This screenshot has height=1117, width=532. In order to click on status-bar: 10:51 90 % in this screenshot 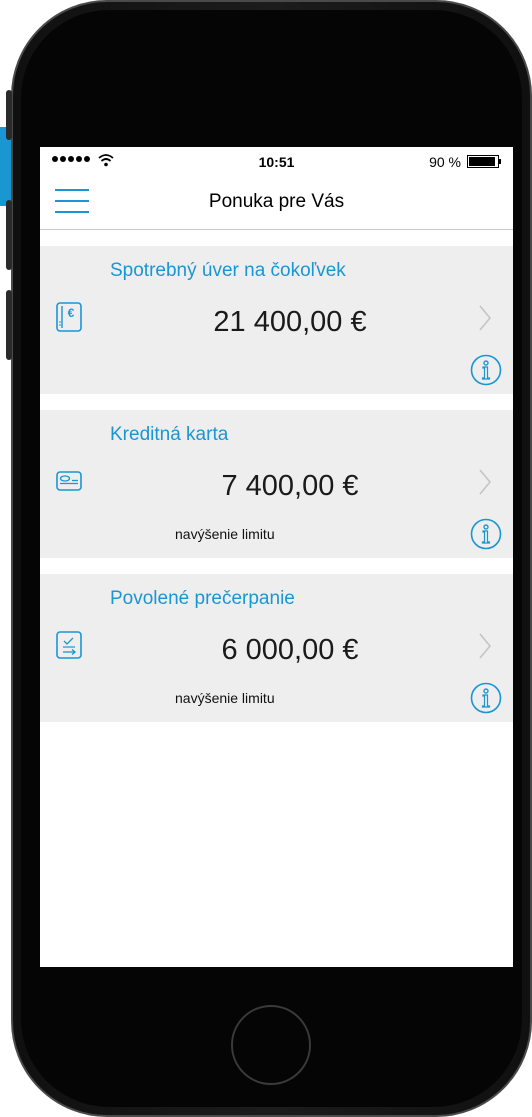, I will do `click(276, 161)`.